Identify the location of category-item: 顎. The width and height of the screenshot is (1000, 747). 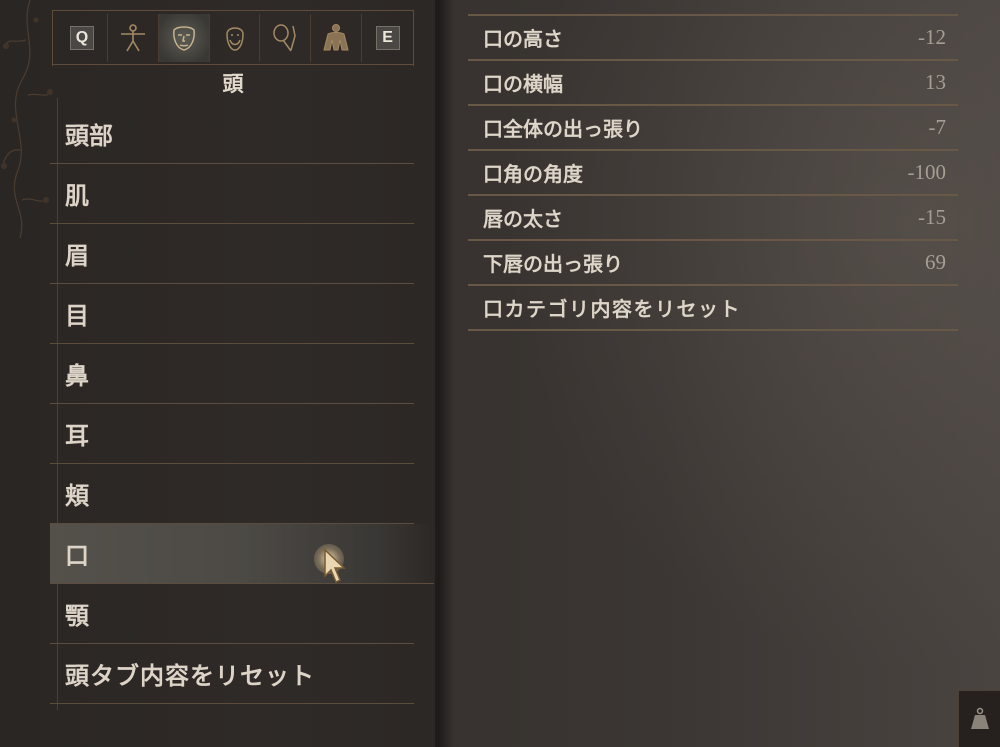
(232, 614).